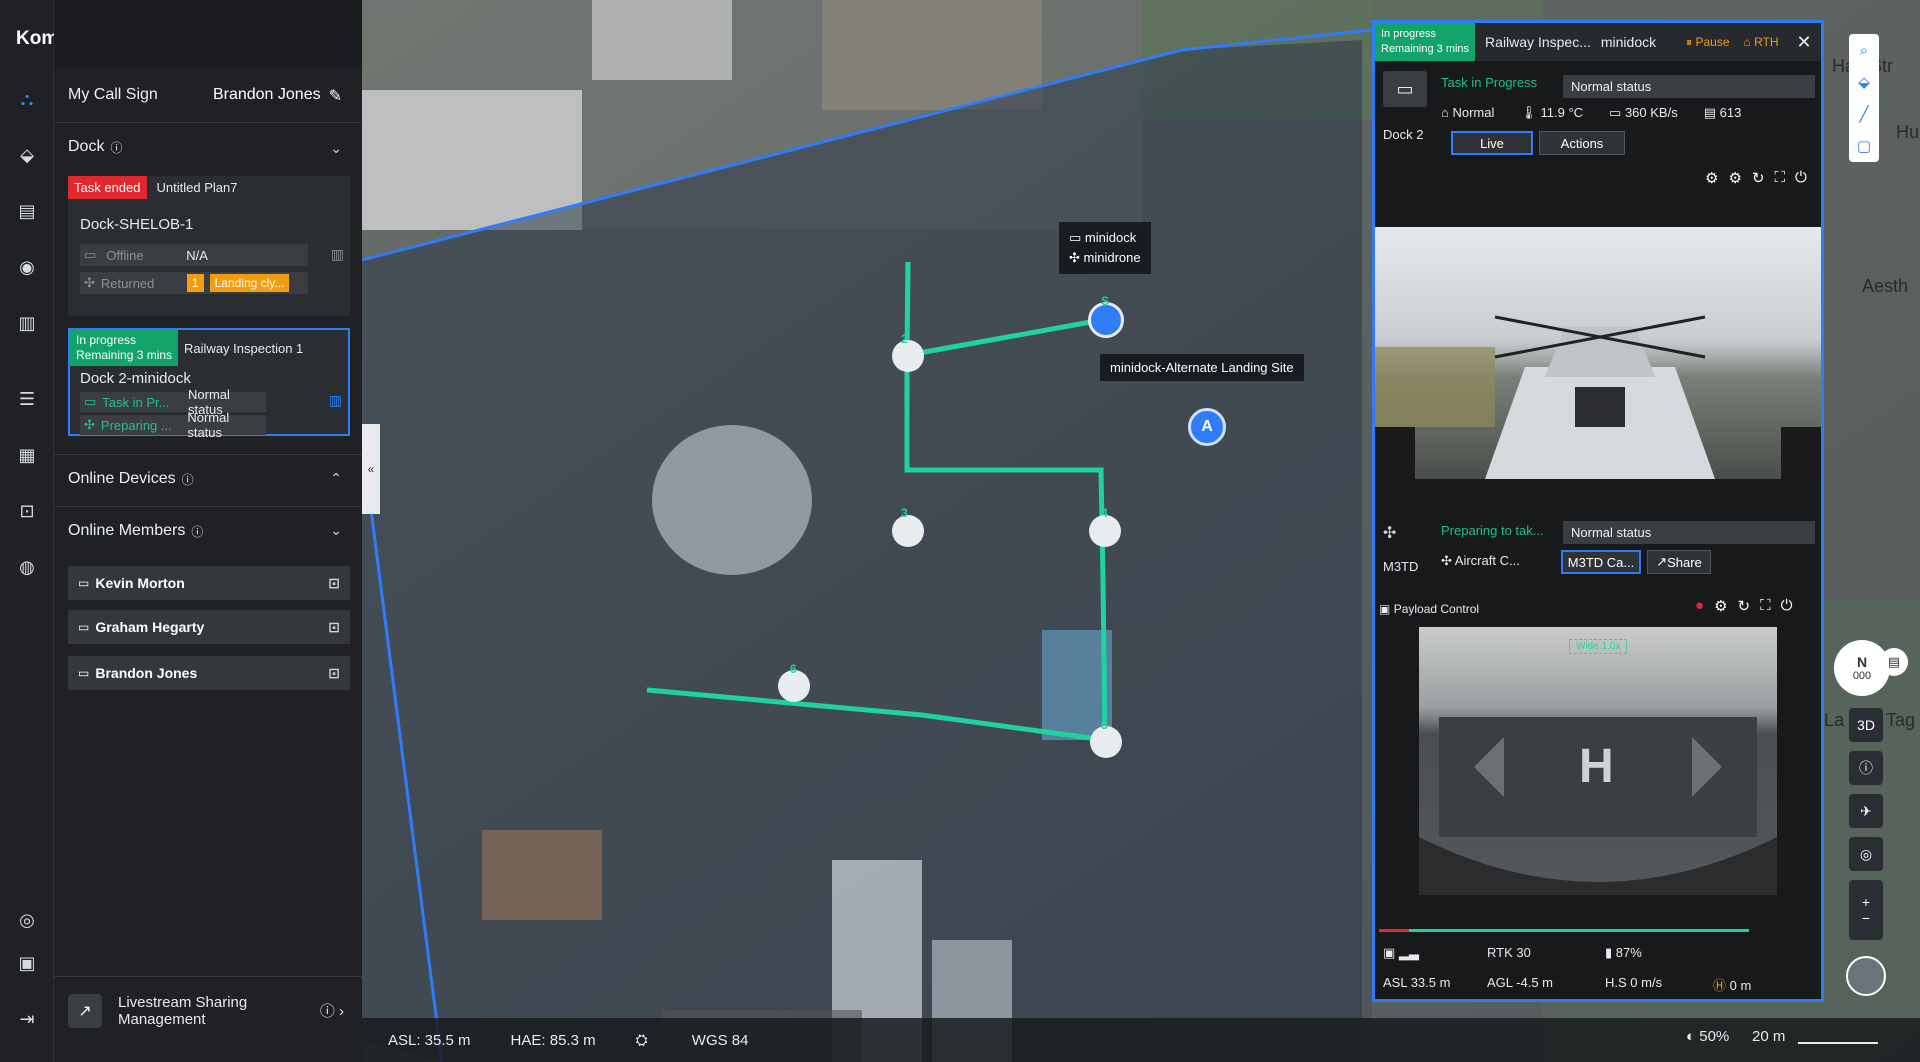  Describe the element at coordinates (1712, 41) in the screenshot. I see `pause-label: Pause` at that location.